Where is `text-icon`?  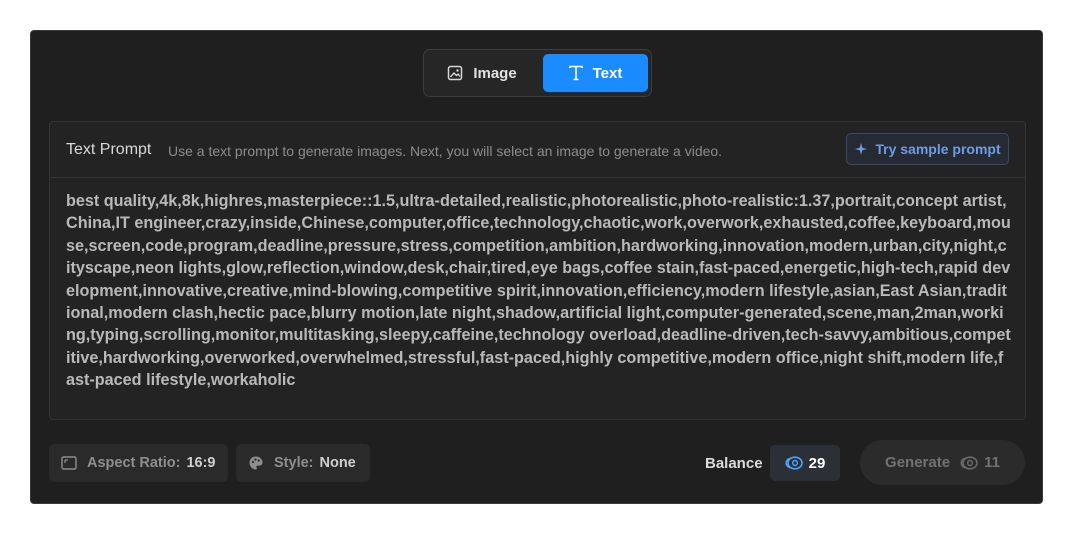
text-icon is located at coordinates (575, 73).